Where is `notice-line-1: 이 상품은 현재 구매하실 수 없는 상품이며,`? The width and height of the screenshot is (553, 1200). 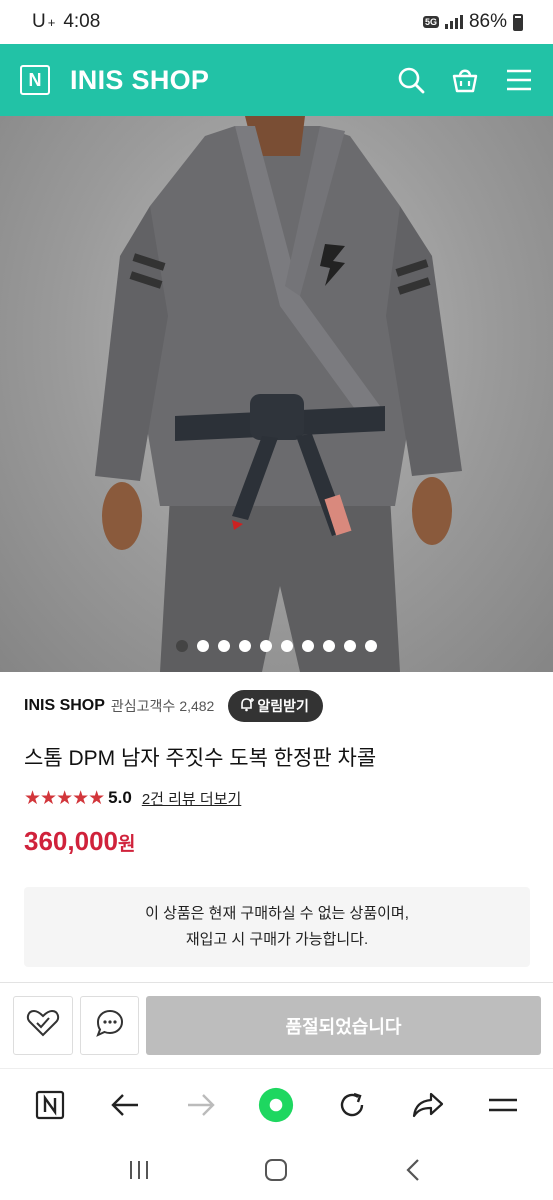
notice-line-1: 이 상품은 현재 구매하실 수 없는 상품이며, is located at coordinates (277, 913).